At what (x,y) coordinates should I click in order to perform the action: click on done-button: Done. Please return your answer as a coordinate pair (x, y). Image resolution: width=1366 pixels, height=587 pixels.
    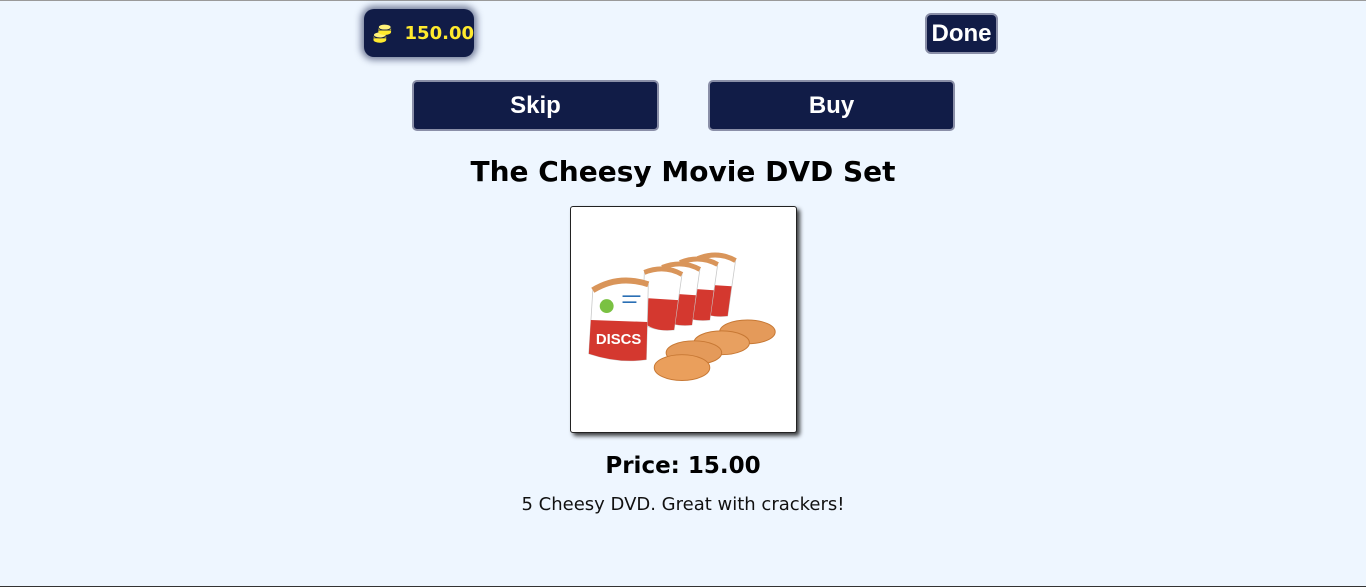
    Looking at the image, I should click on (961, 33).